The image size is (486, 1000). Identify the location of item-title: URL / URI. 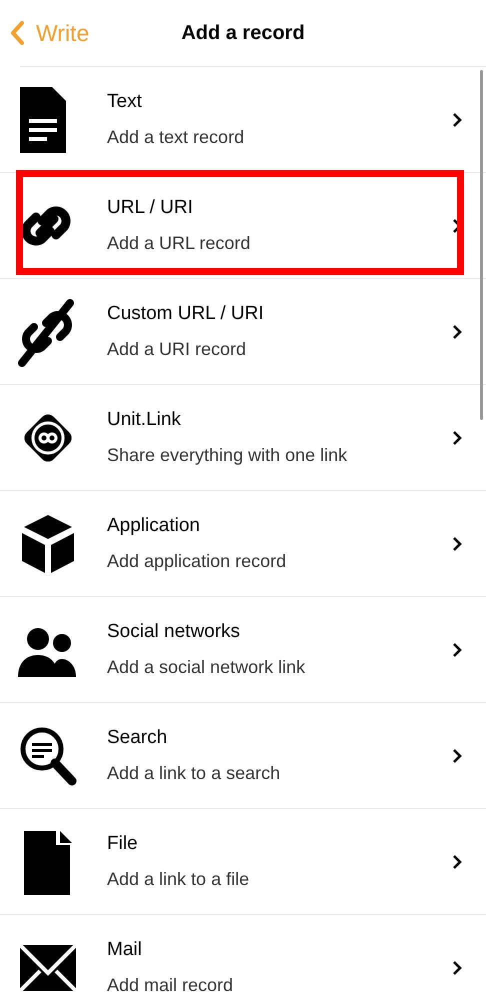
(150, 208).